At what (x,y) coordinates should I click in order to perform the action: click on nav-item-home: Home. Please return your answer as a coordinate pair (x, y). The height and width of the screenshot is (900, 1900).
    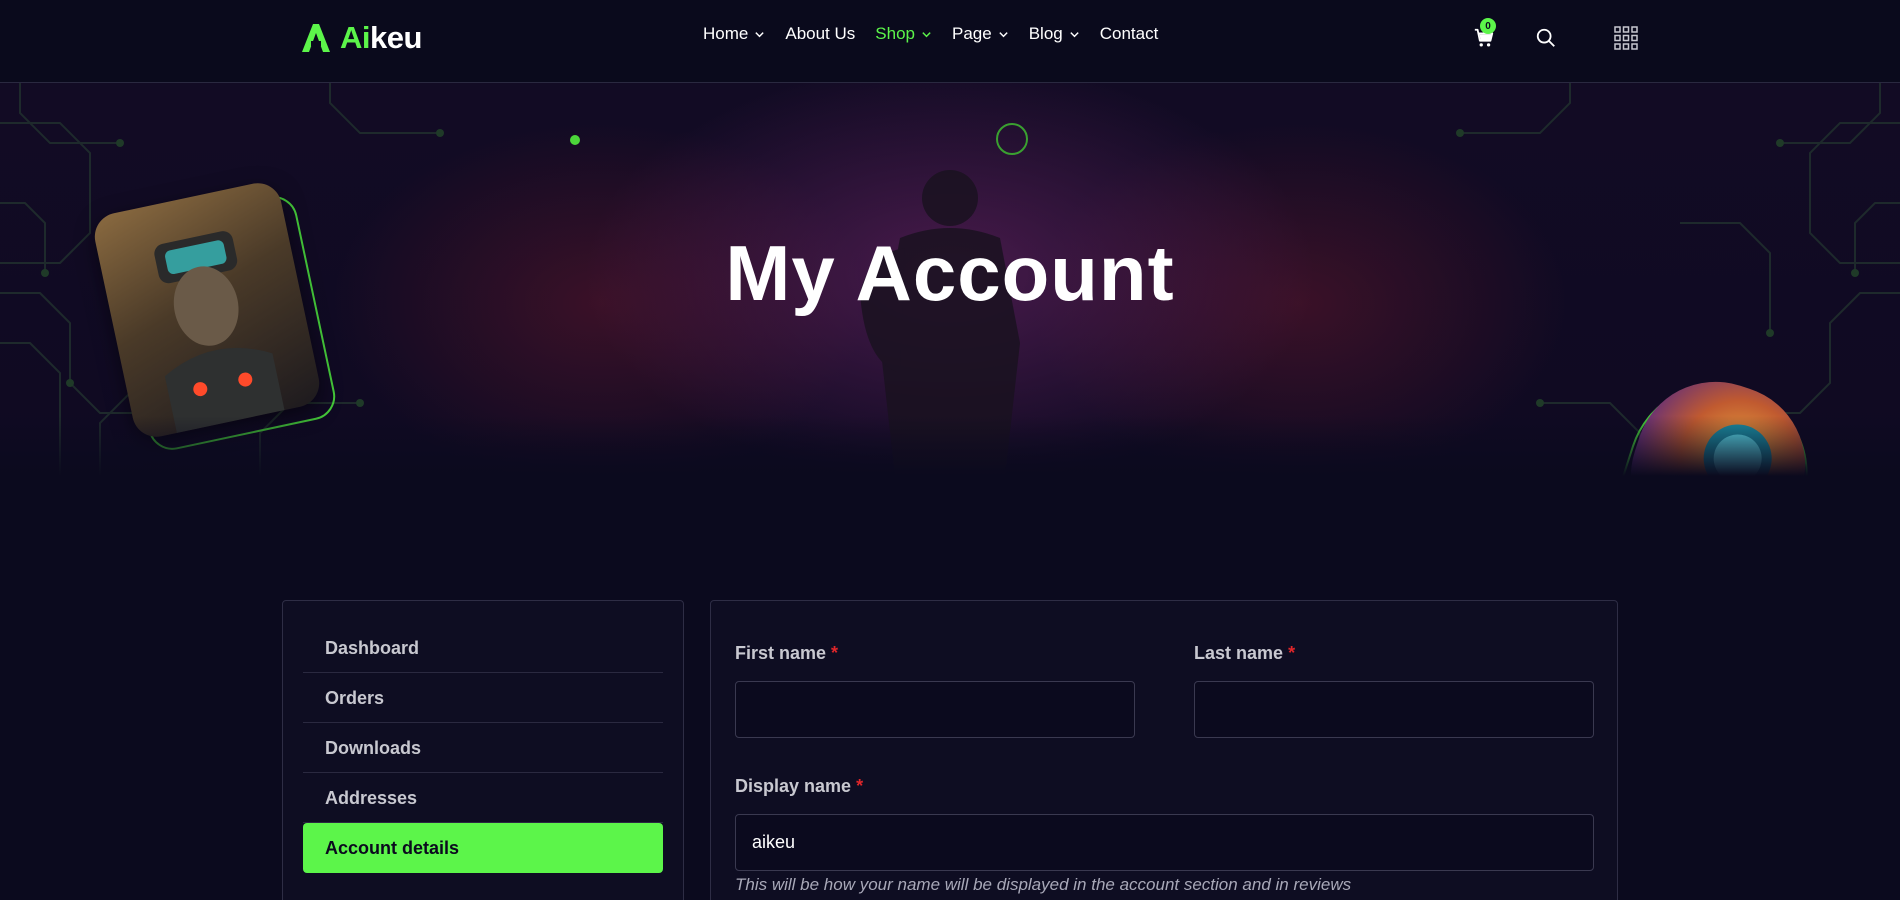
    Looking at the image, I should click on (734, 34).